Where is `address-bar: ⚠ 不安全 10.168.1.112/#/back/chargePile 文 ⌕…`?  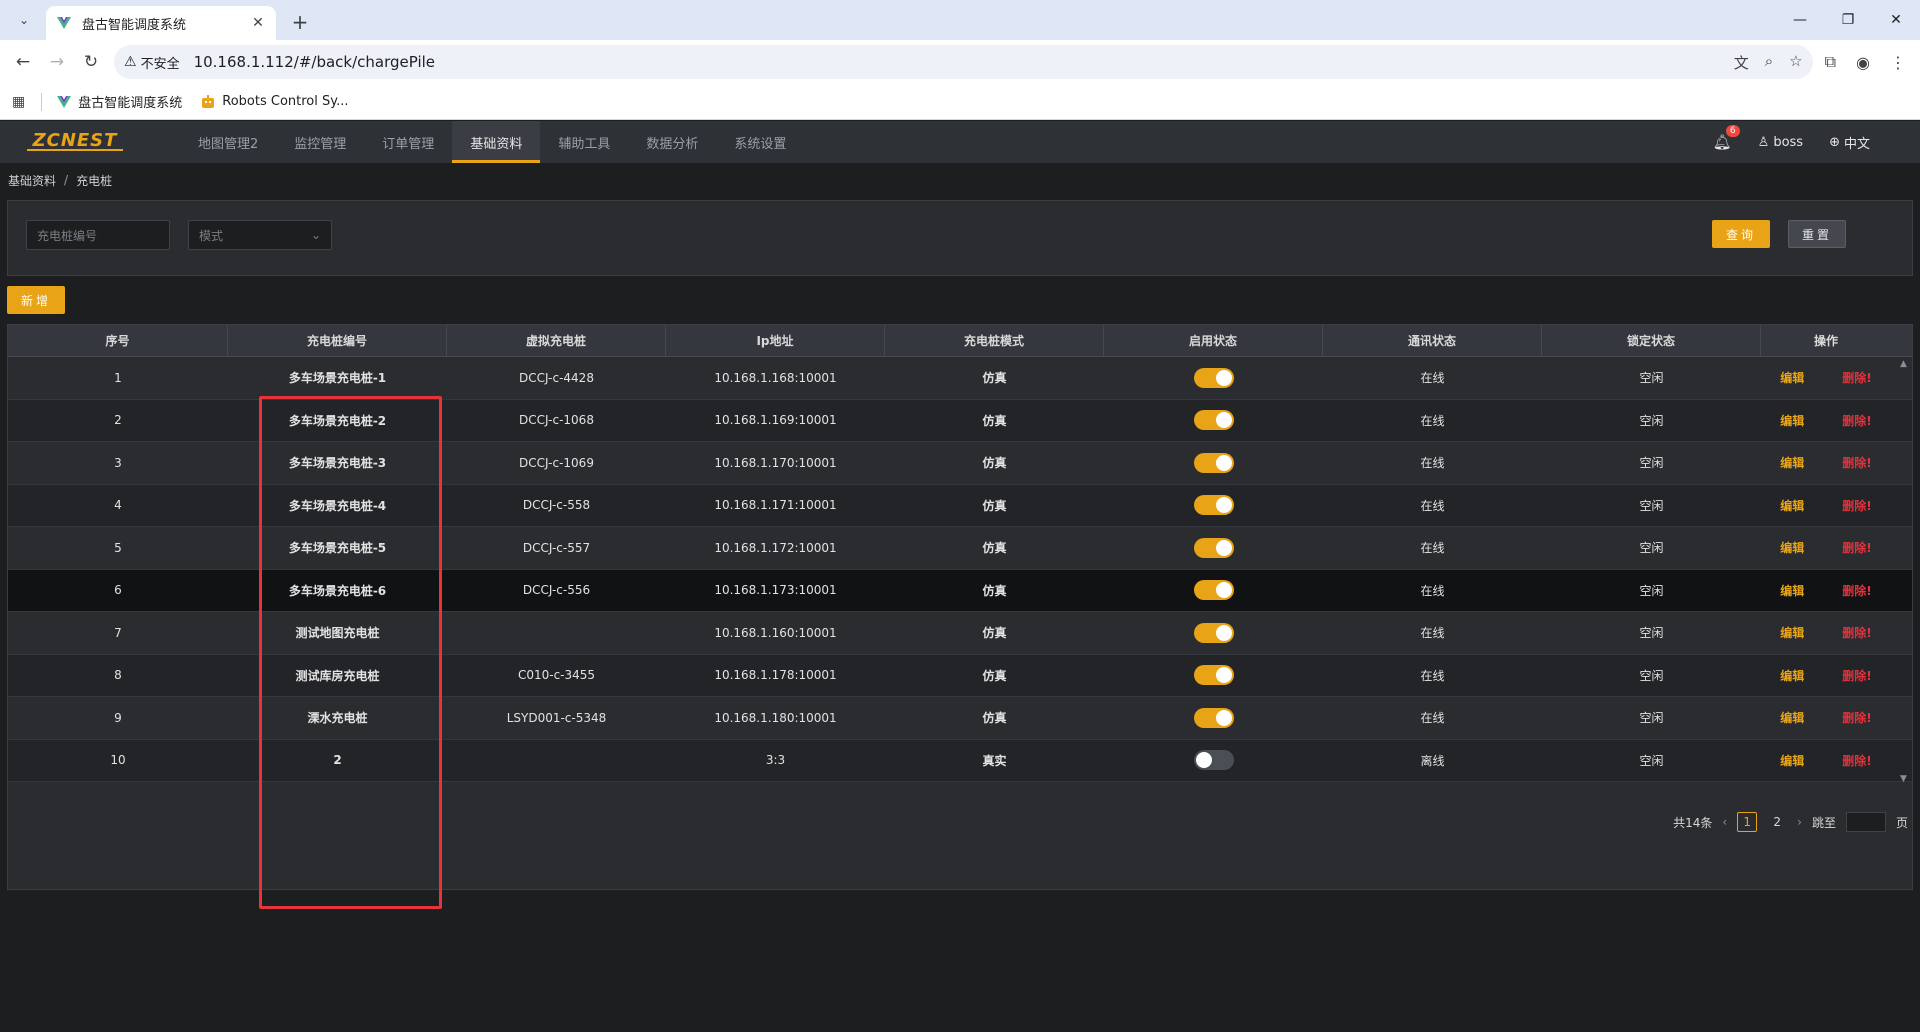
address-bar: ⚠ 不安全 10.168.1.112/#/back/chargePile 文 ⌕… is located at coordinates (963, 62).